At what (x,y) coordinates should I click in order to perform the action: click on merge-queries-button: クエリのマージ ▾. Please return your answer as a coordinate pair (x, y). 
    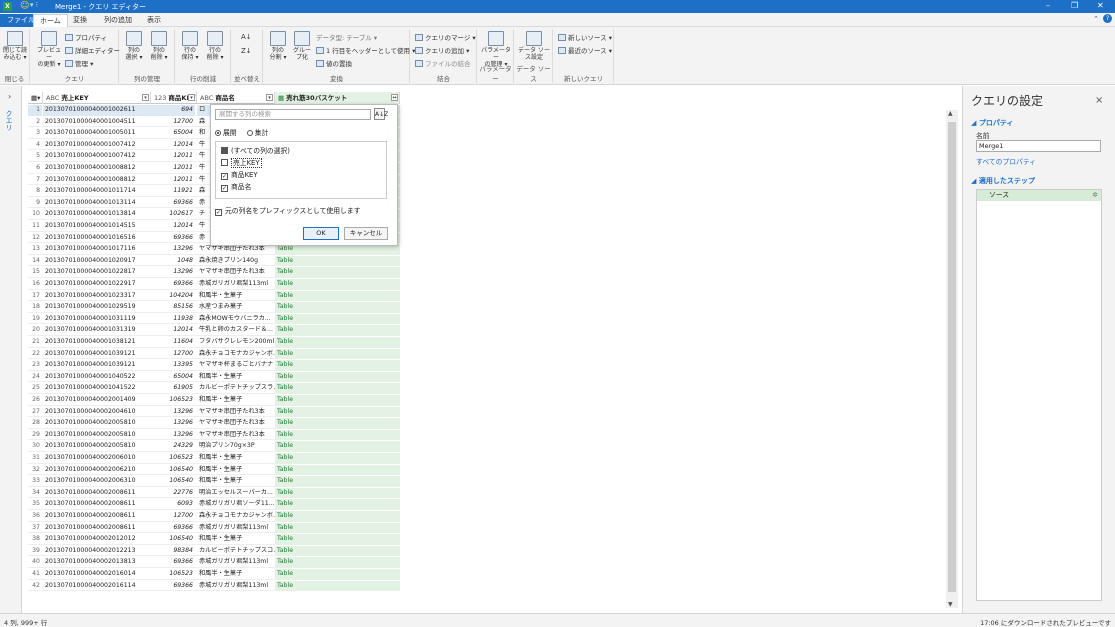
    Looking at the image, I should click on (445, 37).